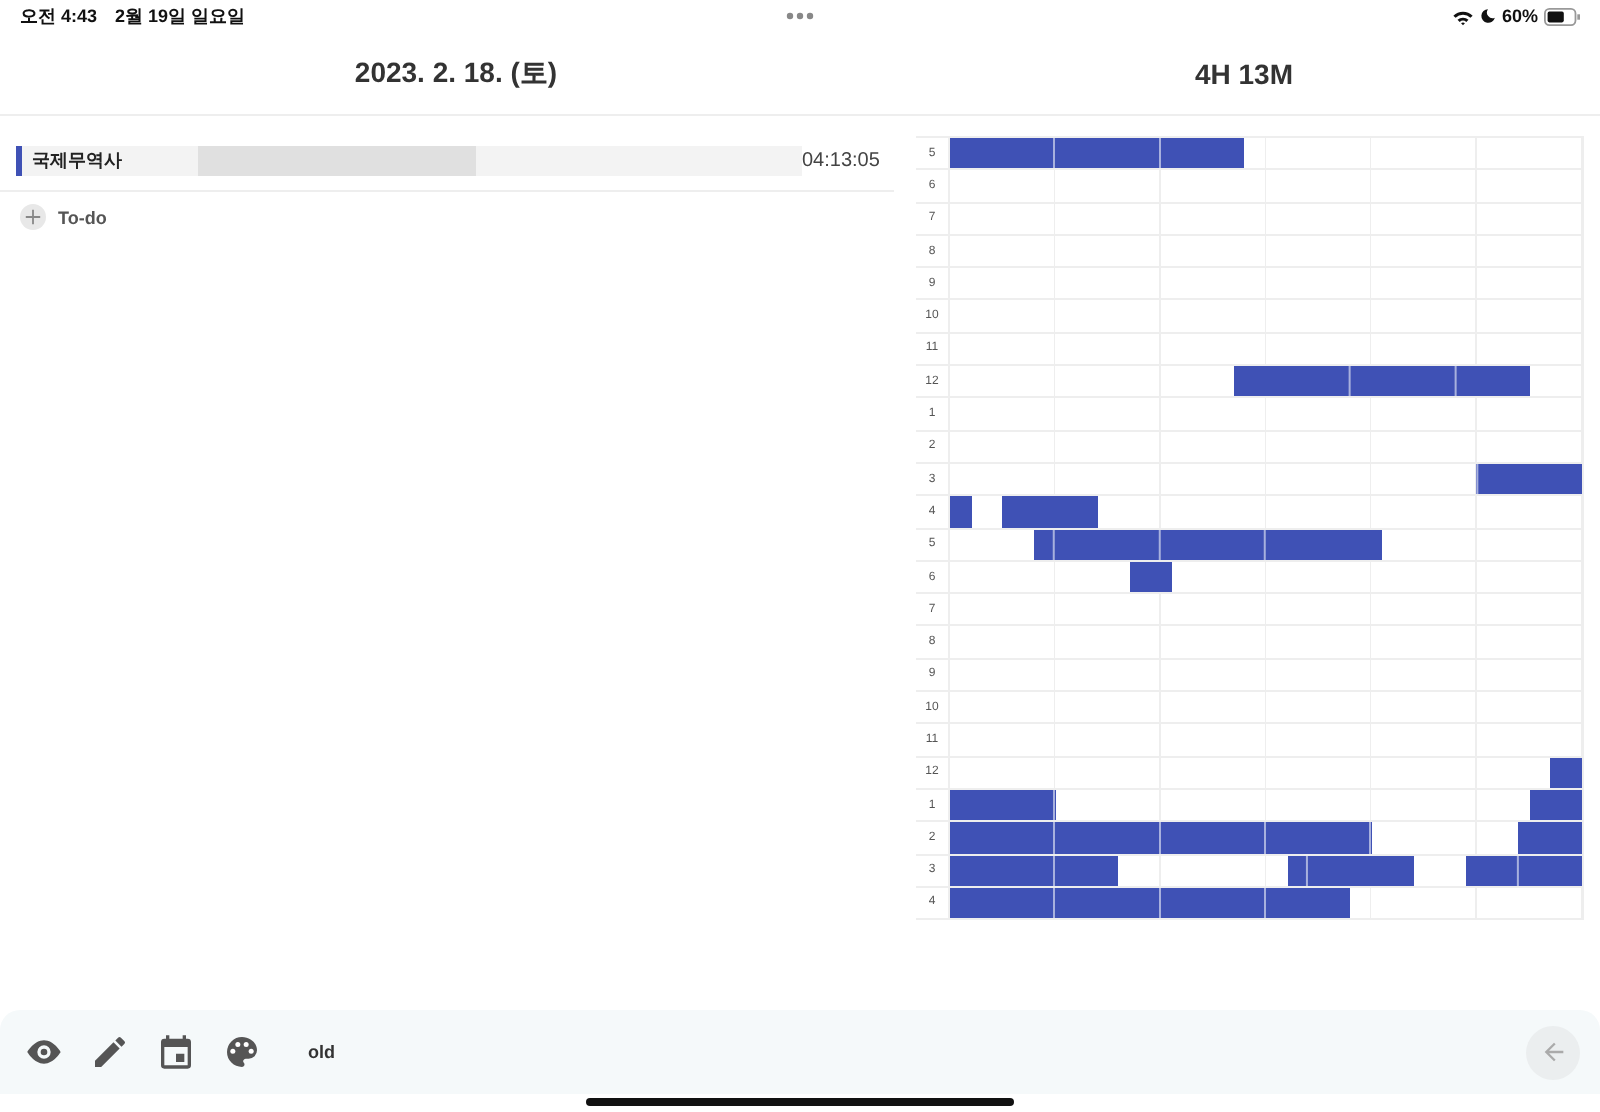 The width and height of the screenshot is (1600, 1112). I want to click on total-time: 4H 13M, so click(1244, 73).